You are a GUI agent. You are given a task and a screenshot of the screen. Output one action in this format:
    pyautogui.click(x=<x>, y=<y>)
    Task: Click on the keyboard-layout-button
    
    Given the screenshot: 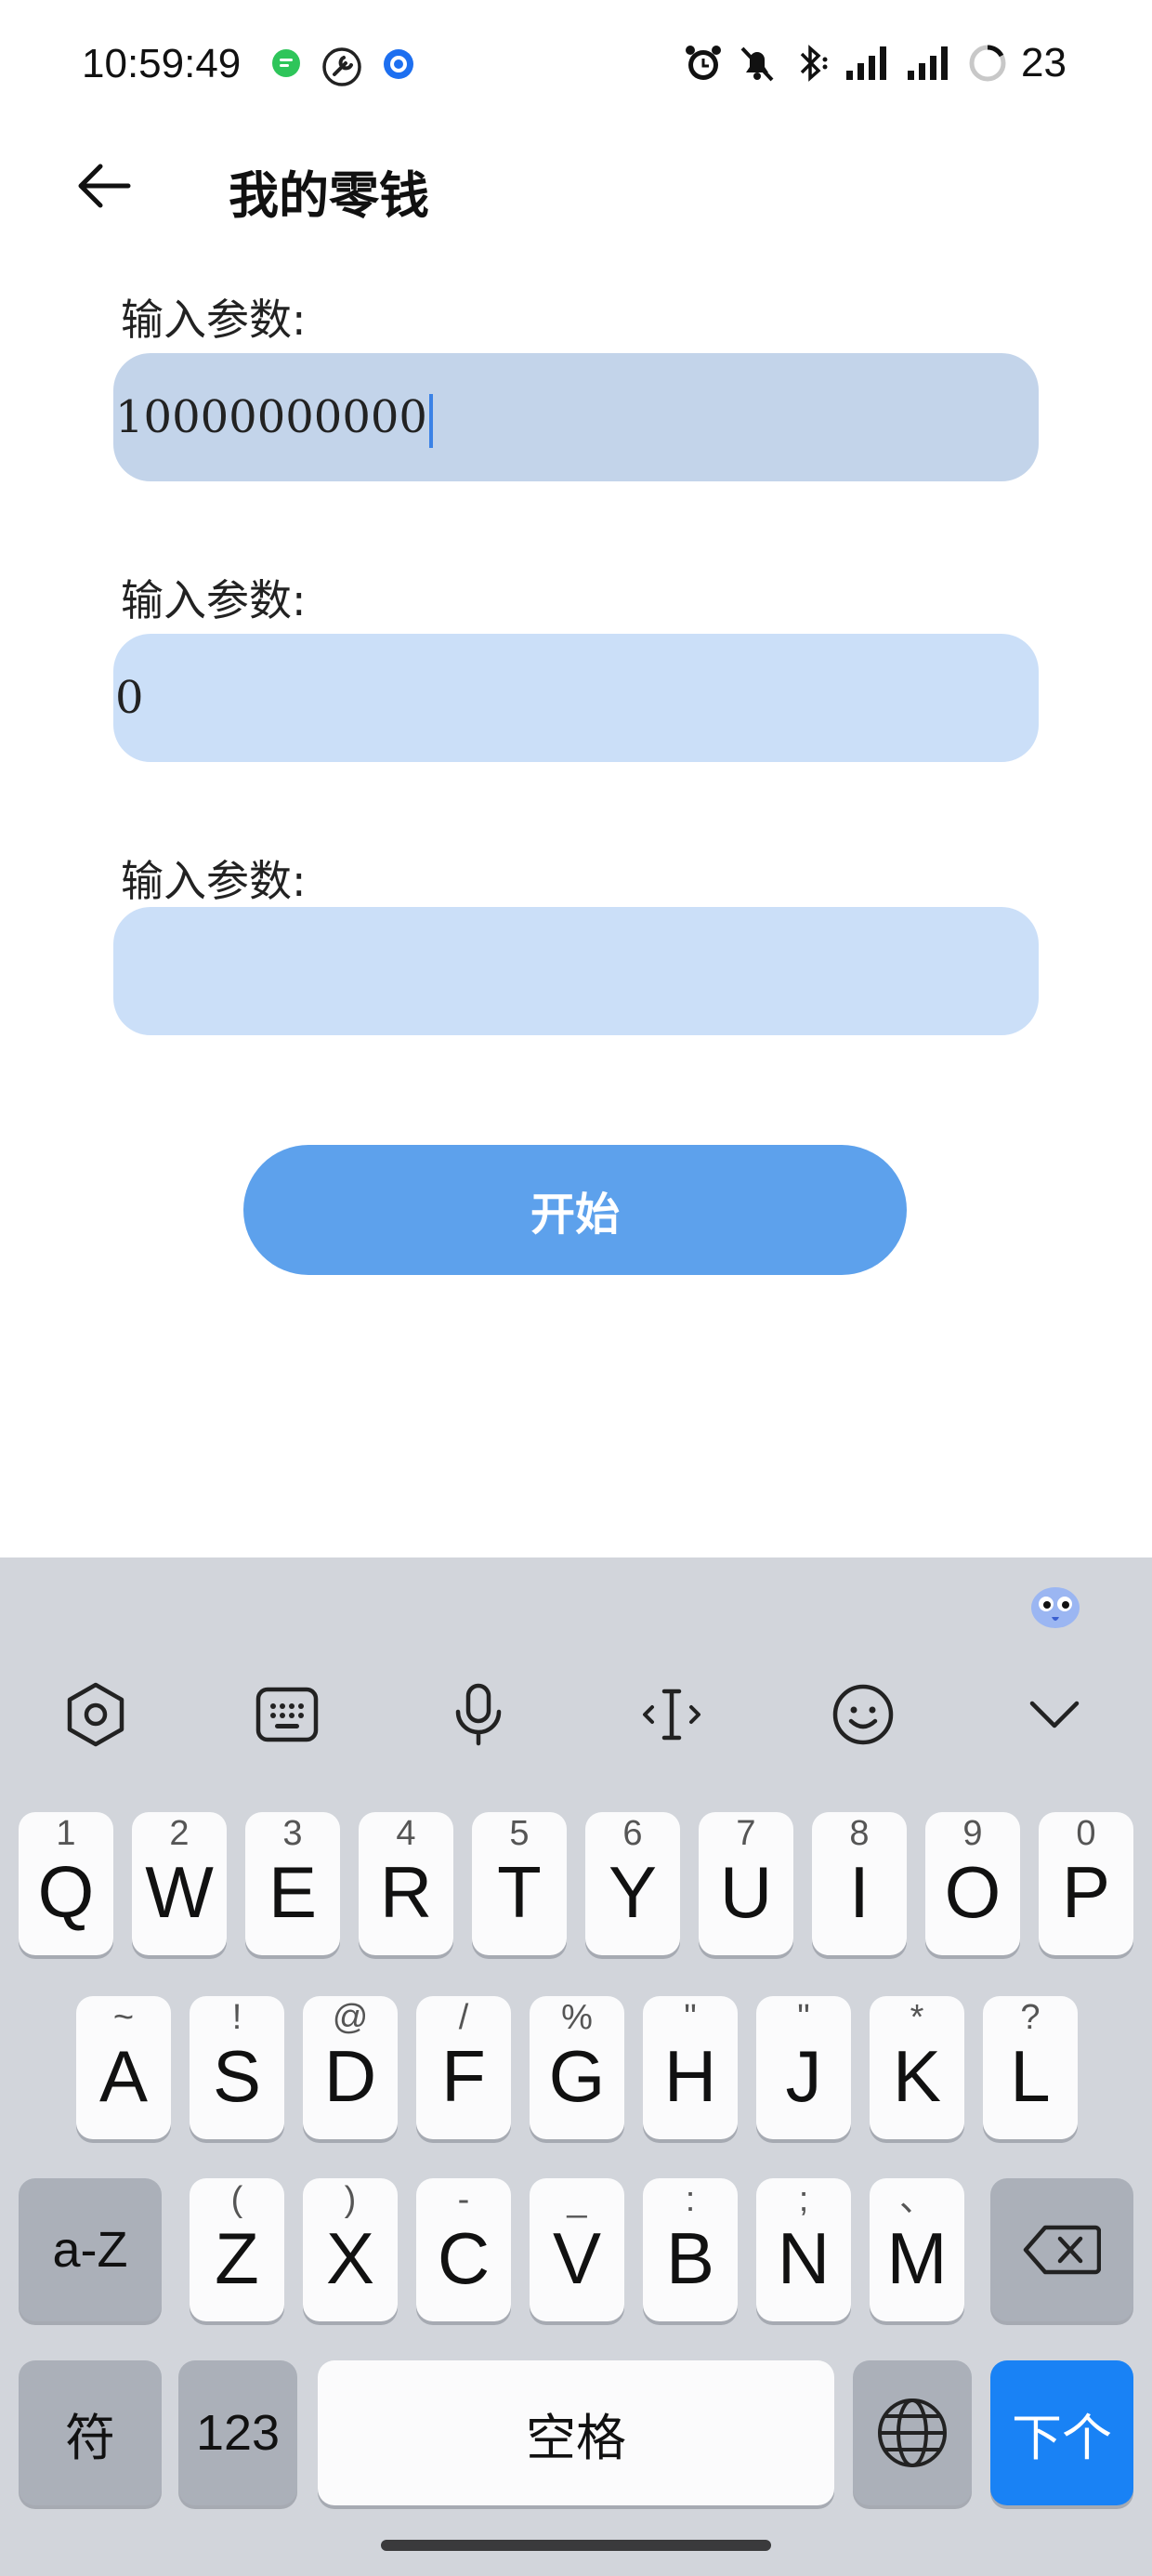 What is the action you would take?
    pyautogui.click(x=287, y=1714)
    